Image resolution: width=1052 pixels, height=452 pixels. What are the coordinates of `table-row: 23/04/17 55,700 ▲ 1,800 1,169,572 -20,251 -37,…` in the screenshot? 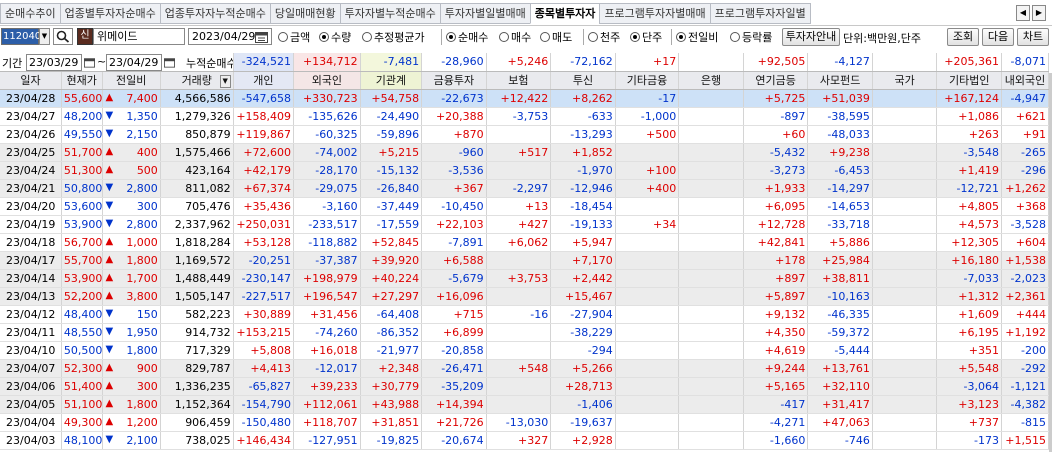 It's located at (525, 260).